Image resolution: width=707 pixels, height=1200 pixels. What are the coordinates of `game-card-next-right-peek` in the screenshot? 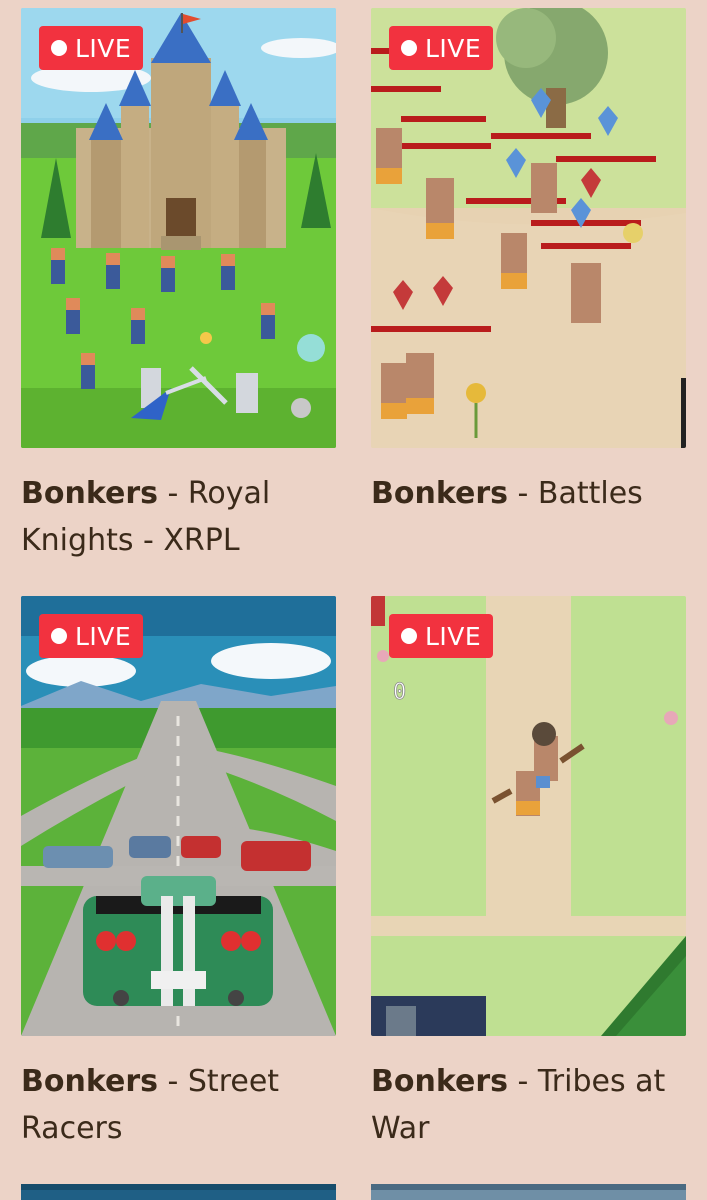 It's located at (528, 1192).